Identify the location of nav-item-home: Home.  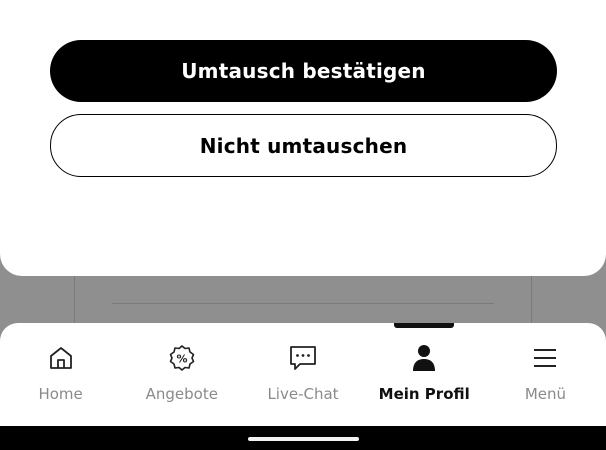
(60, 374).